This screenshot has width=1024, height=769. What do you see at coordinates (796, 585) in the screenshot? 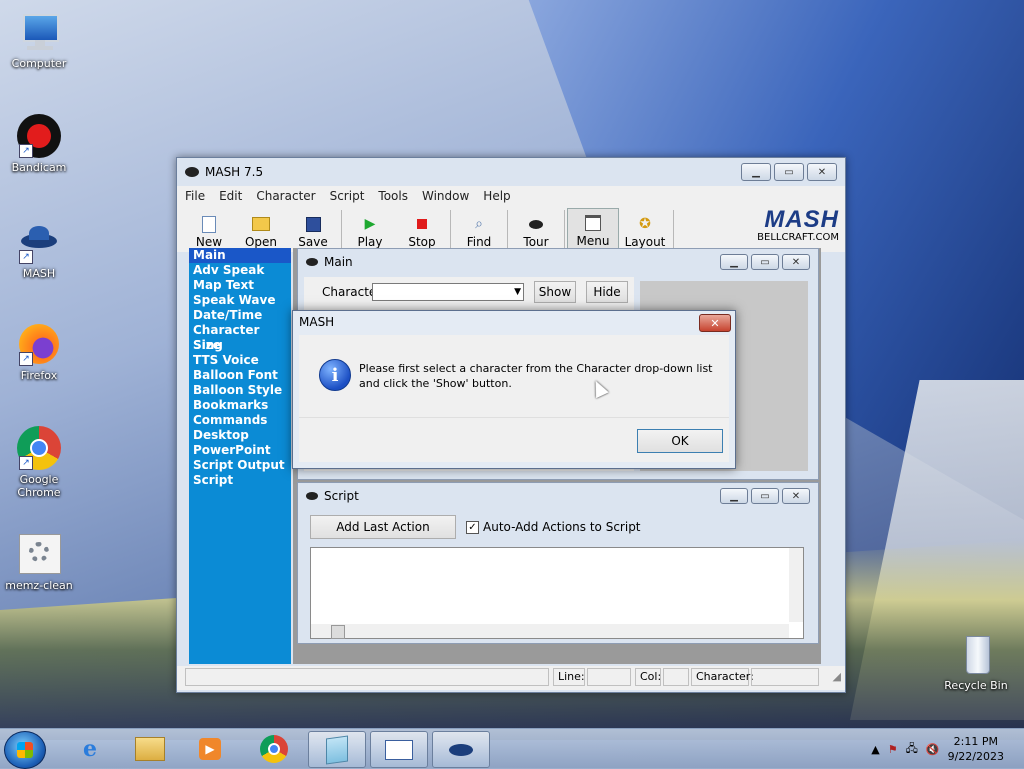
I see `vertical-scrollbar` at bounding box center [796, 585].